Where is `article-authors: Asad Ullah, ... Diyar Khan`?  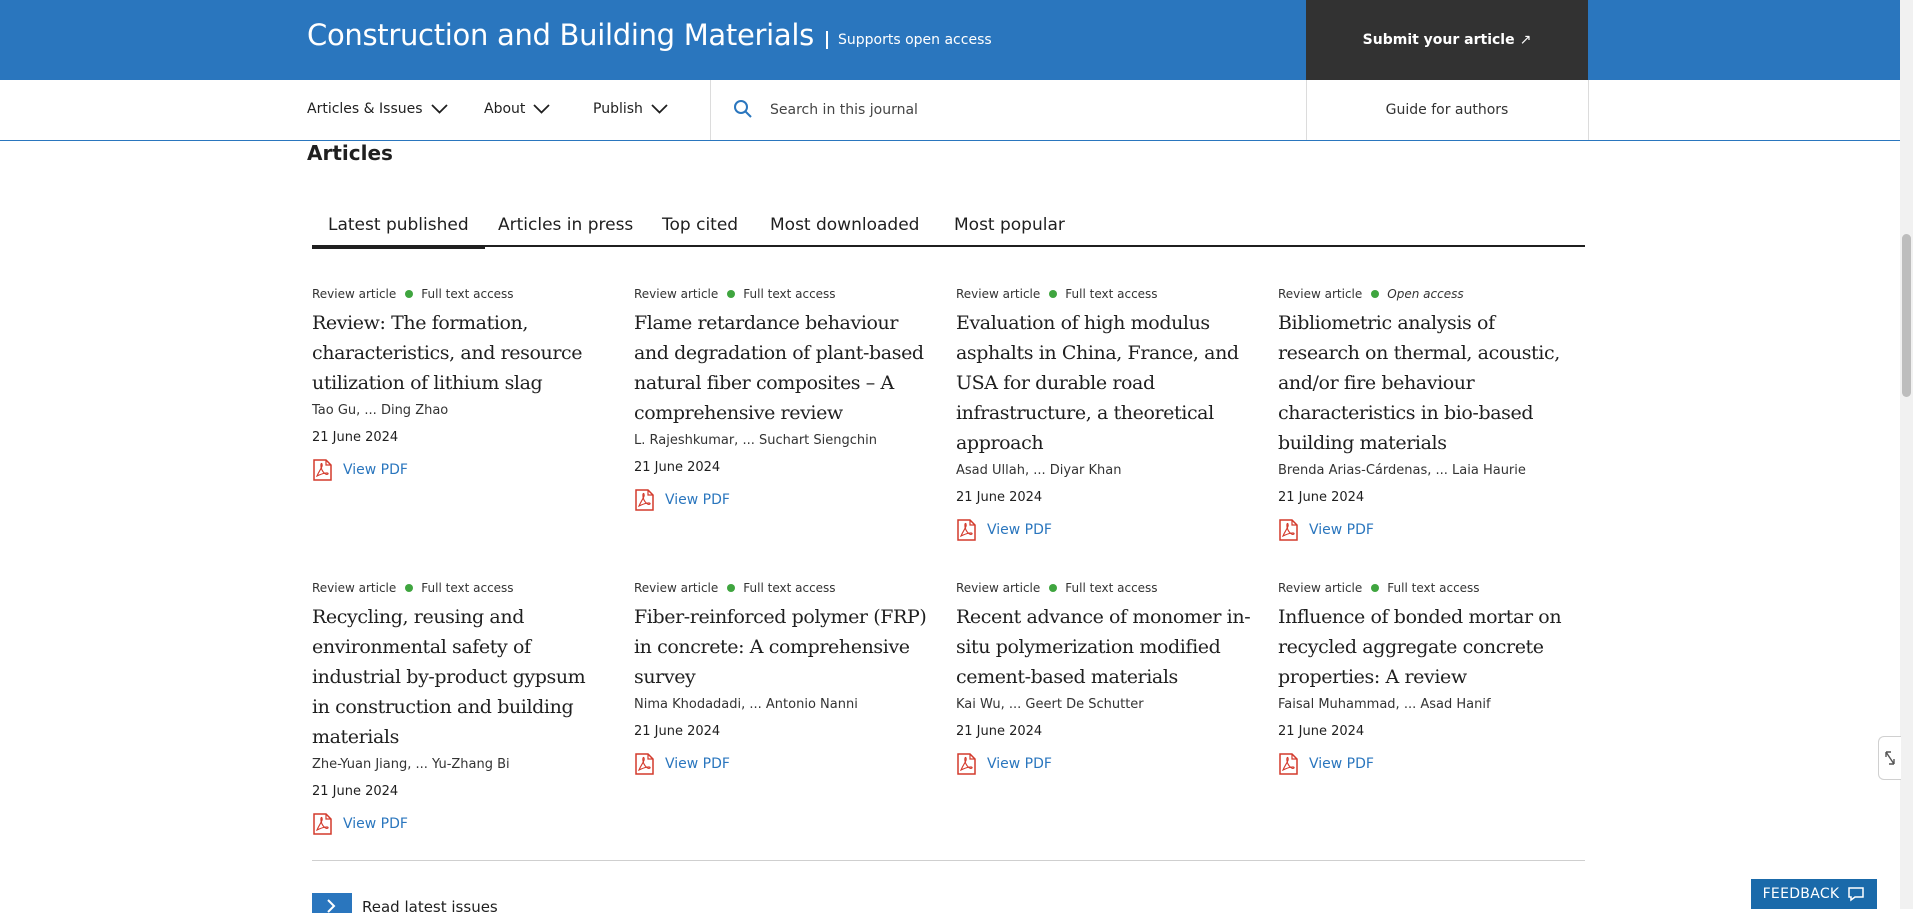
article-authors: Asad Ullah, ... Diyar Khan is located at coordinates (1039, 470).